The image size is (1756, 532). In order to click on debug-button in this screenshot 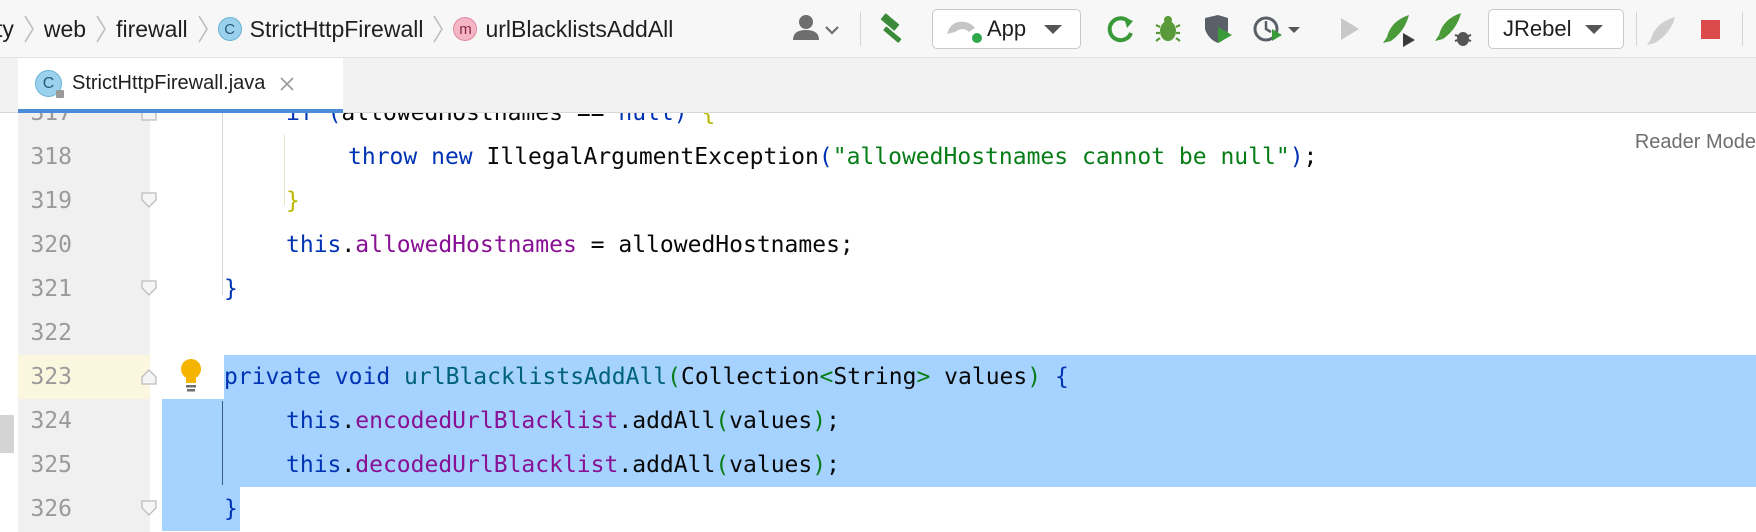, I will do `click(1168, 29)`.